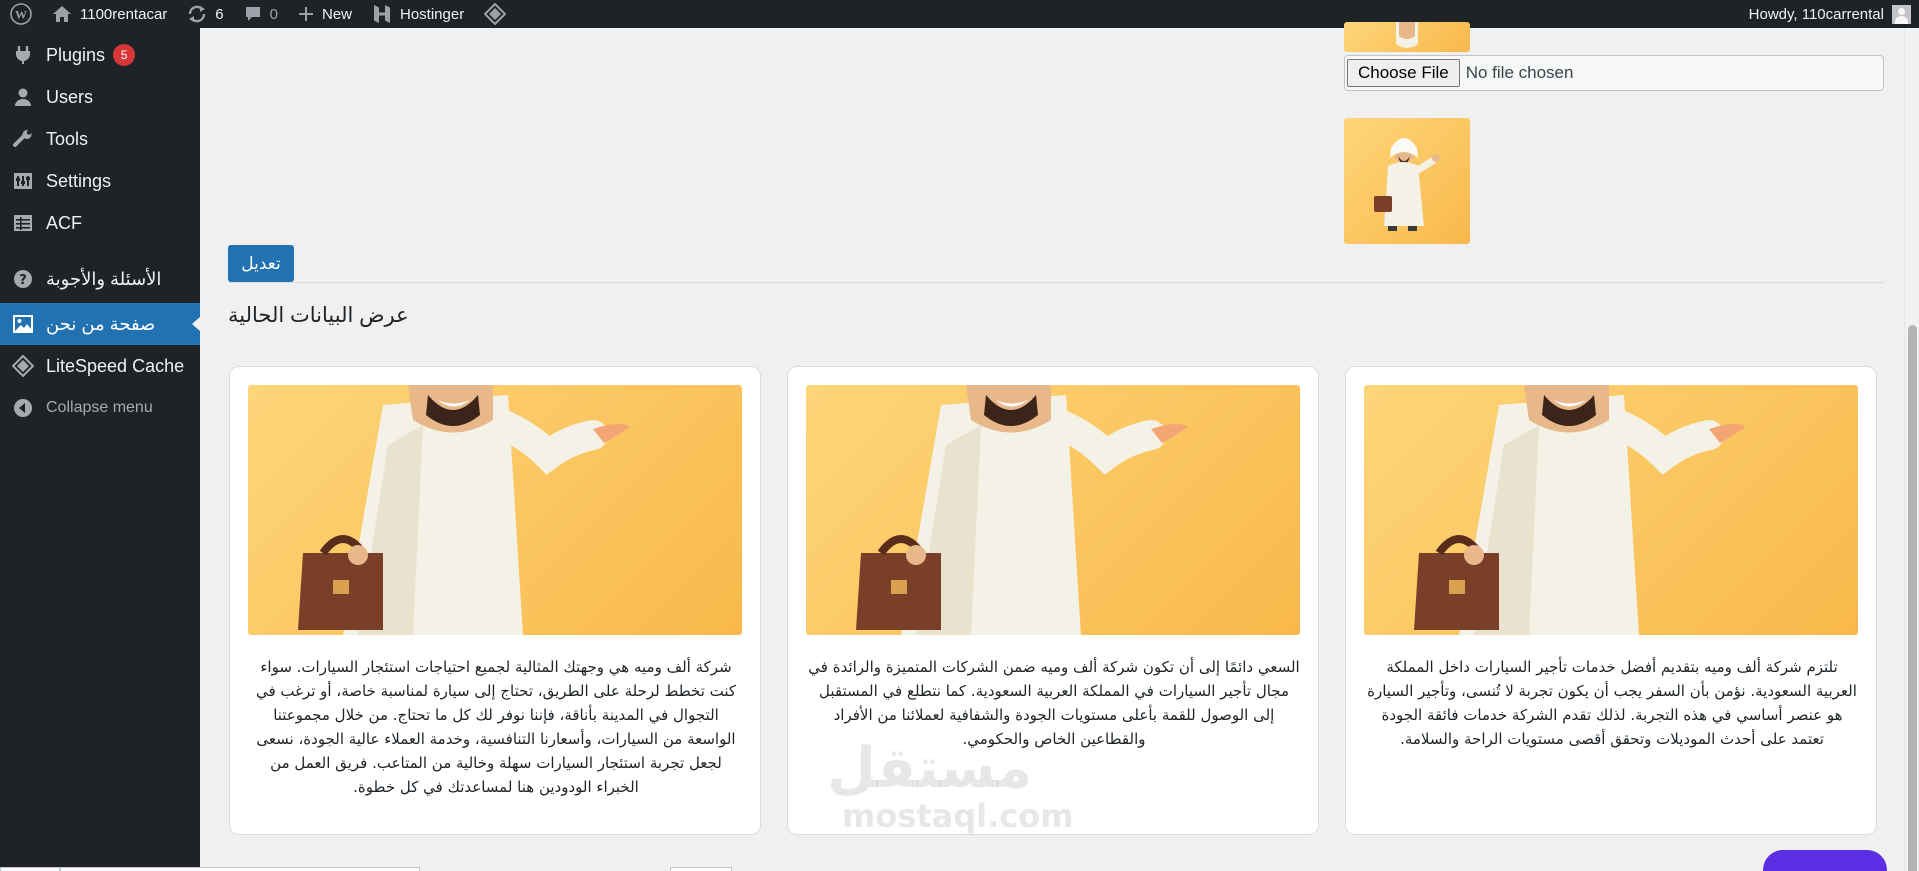  I want to click on sidebar-item-plugins: Plugins 5, so click(100, 55).